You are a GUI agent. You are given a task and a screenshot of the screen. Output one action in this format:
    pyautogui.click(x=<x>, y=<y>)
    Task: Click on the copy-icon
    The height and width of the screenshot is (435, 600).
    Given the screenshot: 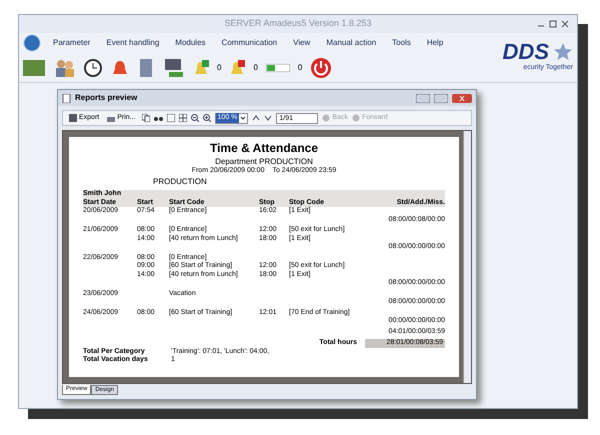 What is the action you would take?
    pyautogui.click(x=146, y=118)
    